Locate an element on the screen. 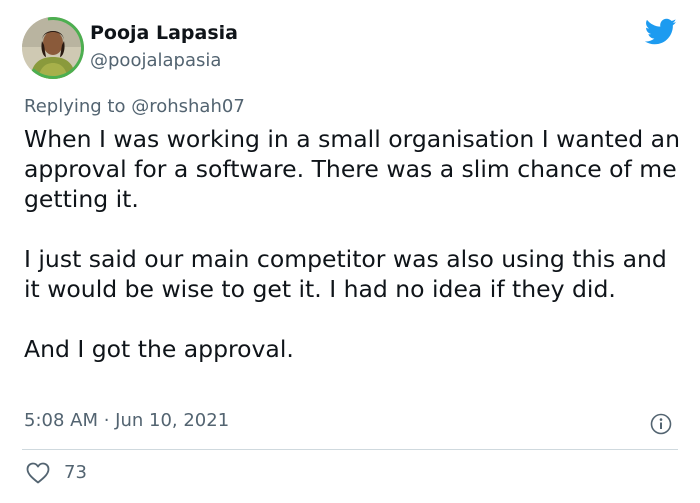  info-icon is located at coordinates (661, 424).